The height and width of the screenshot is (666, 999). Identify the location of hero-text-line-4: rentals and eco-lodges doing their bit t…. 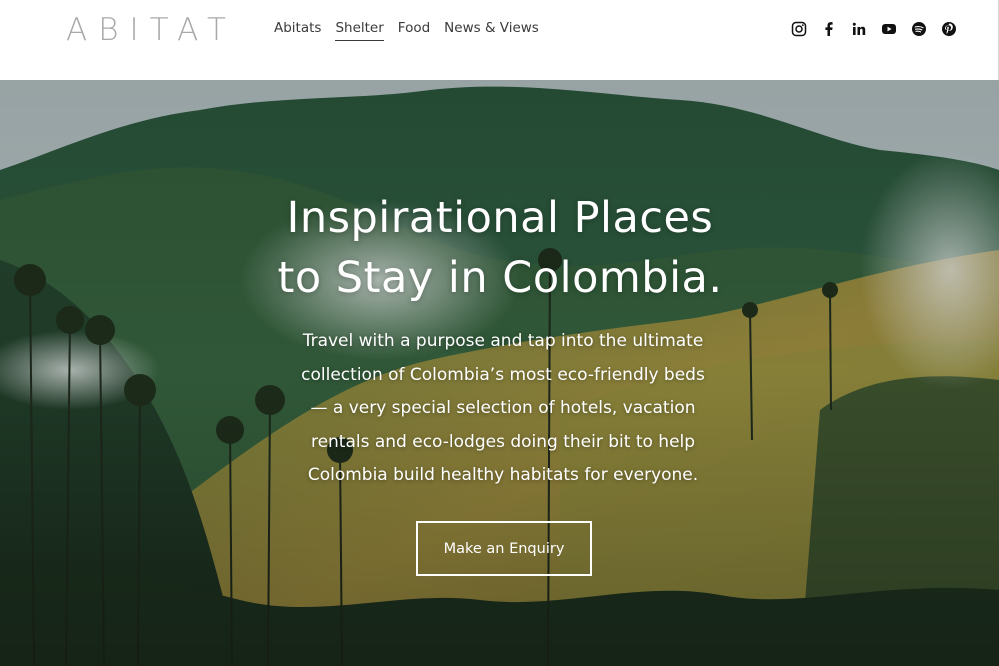
(503, 441).